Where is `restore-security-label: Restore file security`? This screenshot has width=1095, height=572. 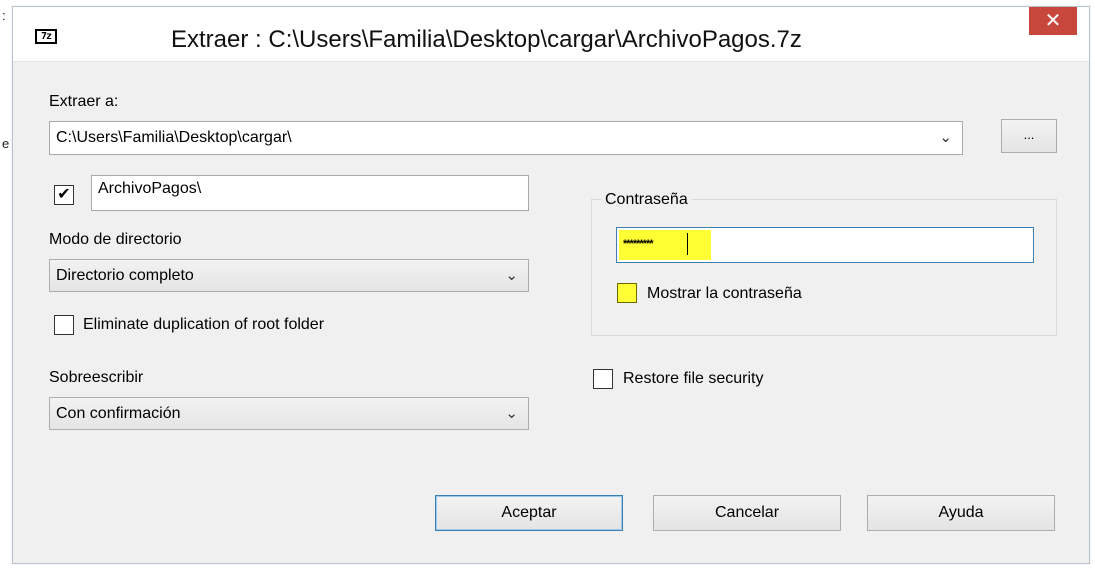 restore-security-label: Restore file security is located at coordinates (693, 378).